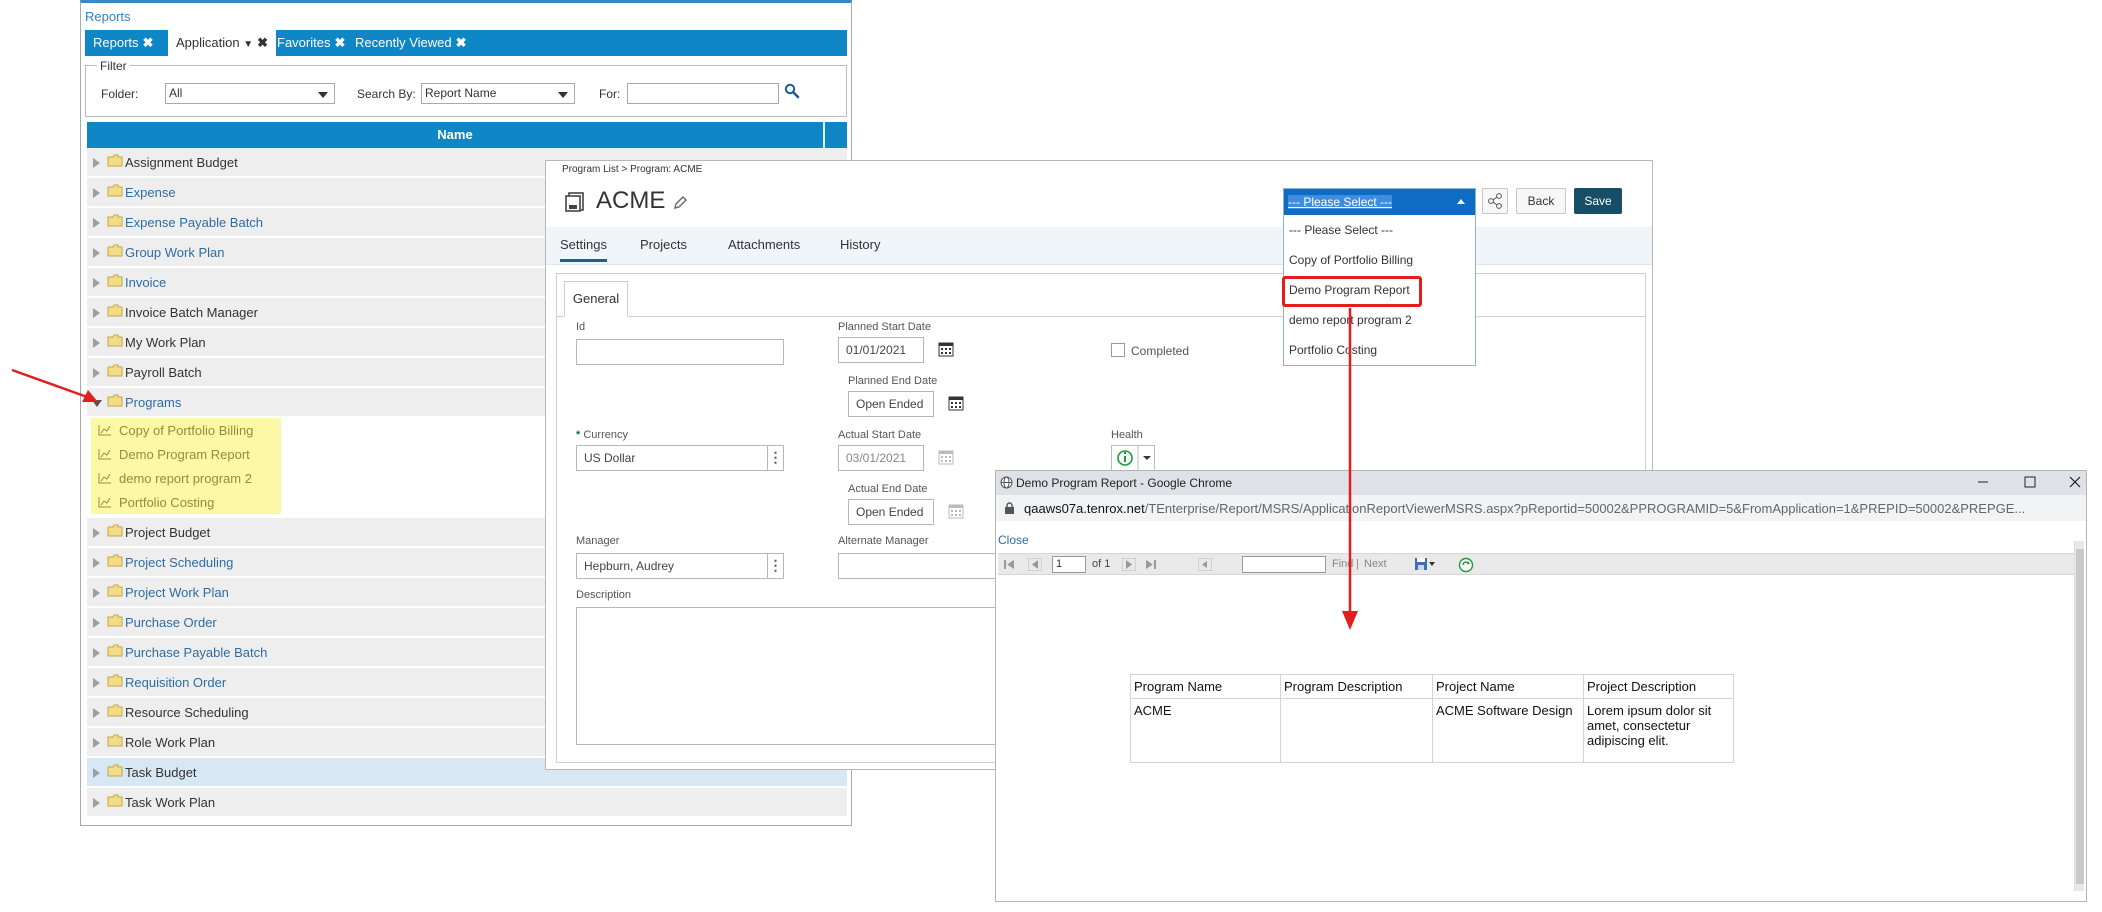 Image resolution: width=2102 pixels, height=912 pixels. What do you see at coordinates (2030, 482) in the screenshot?
I see `maximize-icon` at bounding box center [2030, 482].